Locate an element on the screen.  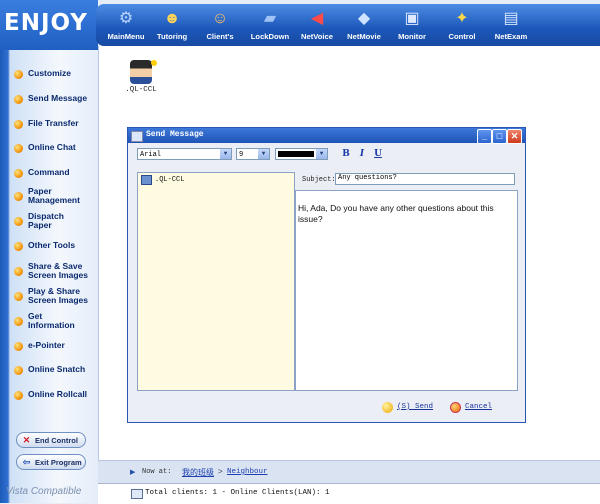
tutor-icon: ☻ is located at coordinates (172, 18).